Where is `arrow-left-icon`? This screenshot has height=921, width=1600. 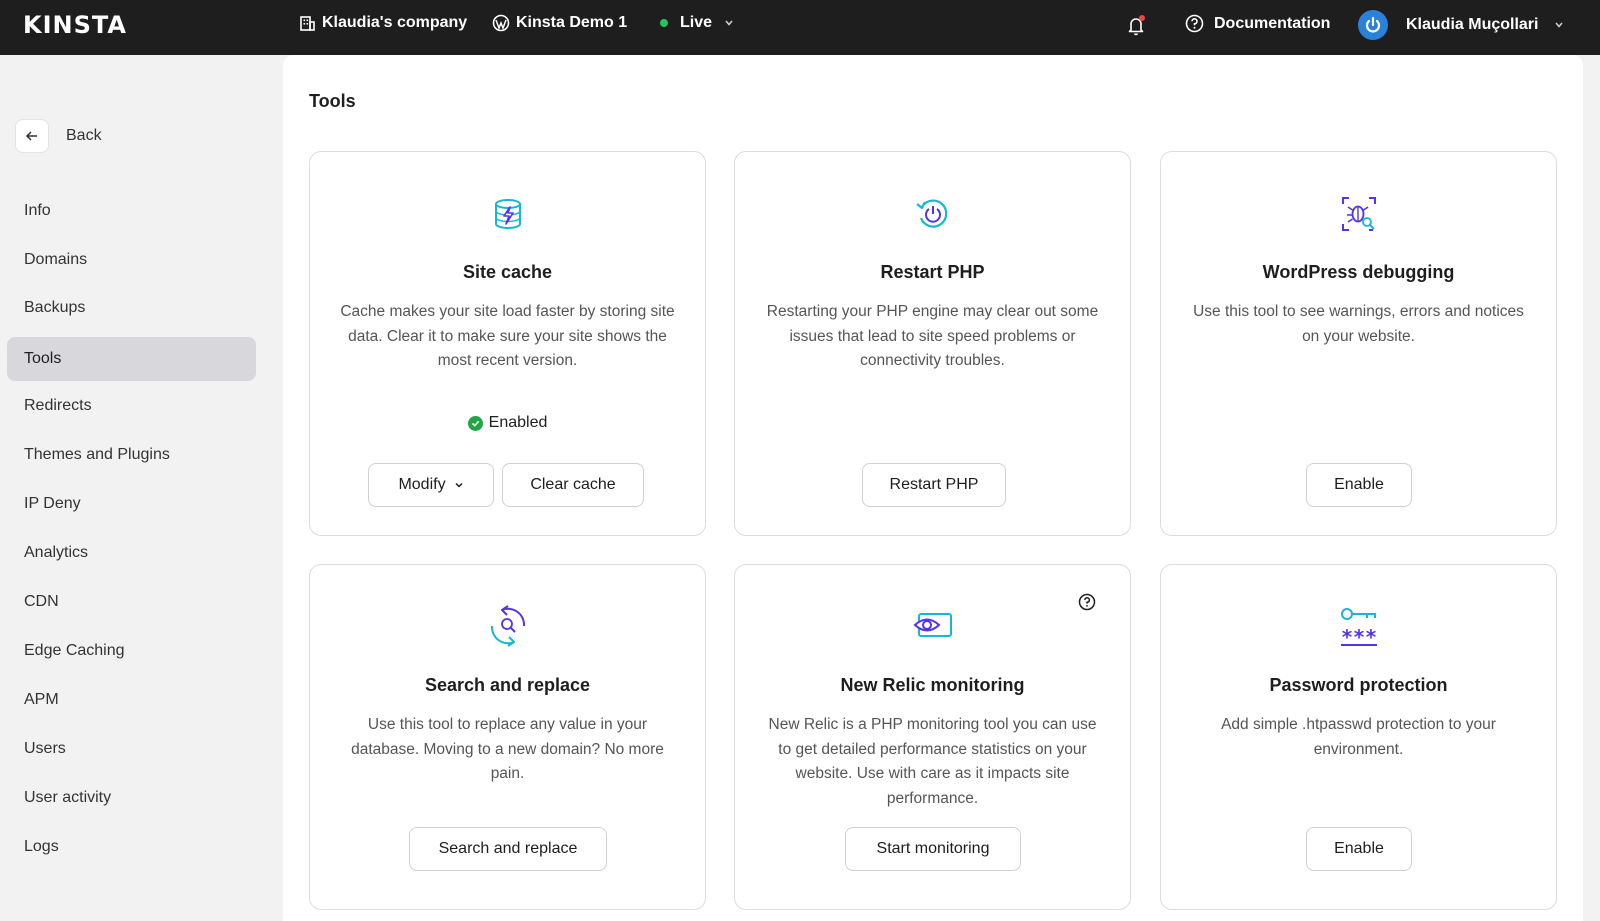 arrow-left-icon is located at coordinates (31, 136).